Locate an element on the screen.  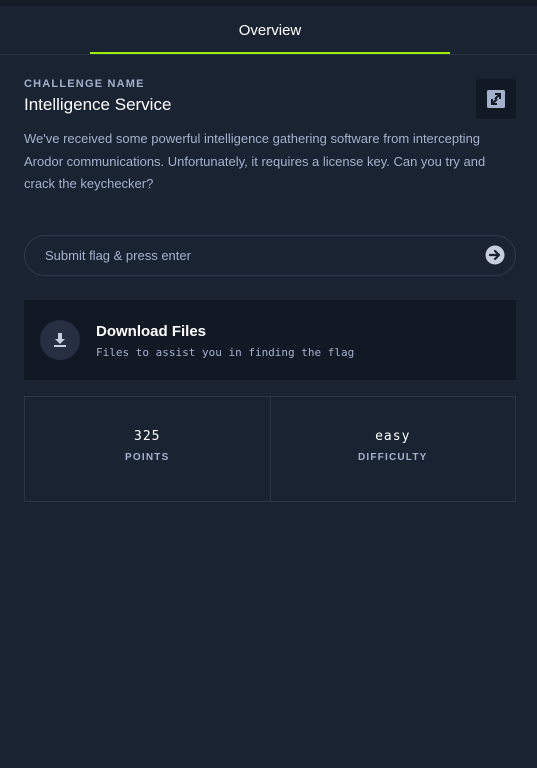
download-icon is located at coordinates (60, 340).